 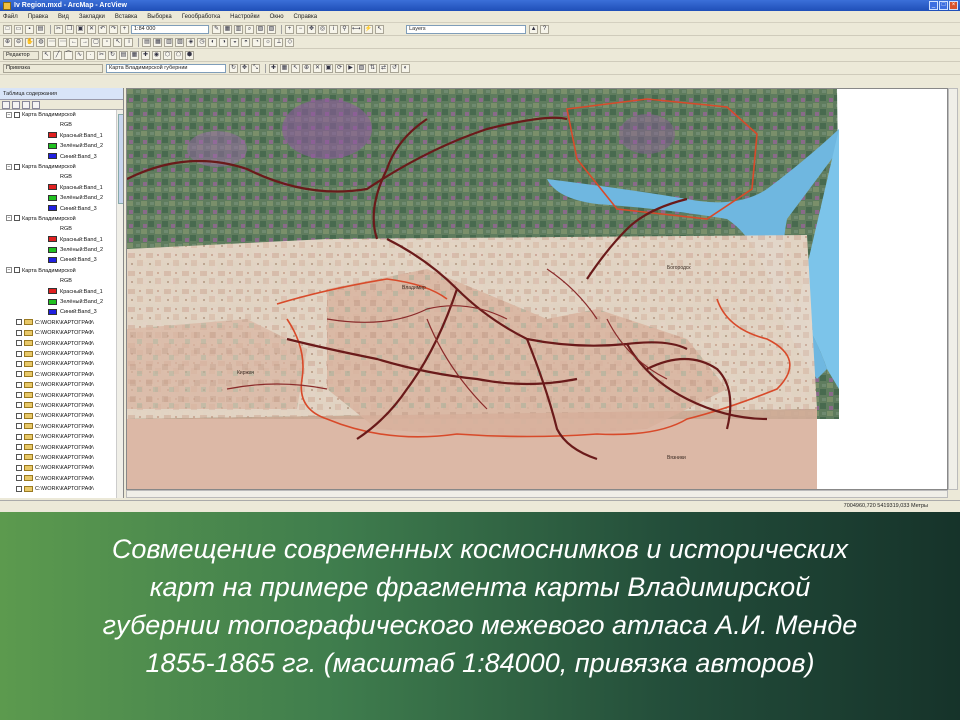 What do you see at coordinates (295, 68) in the screenshot?
I see `select-link-icon: ↖` at bounding box center [295, 68].